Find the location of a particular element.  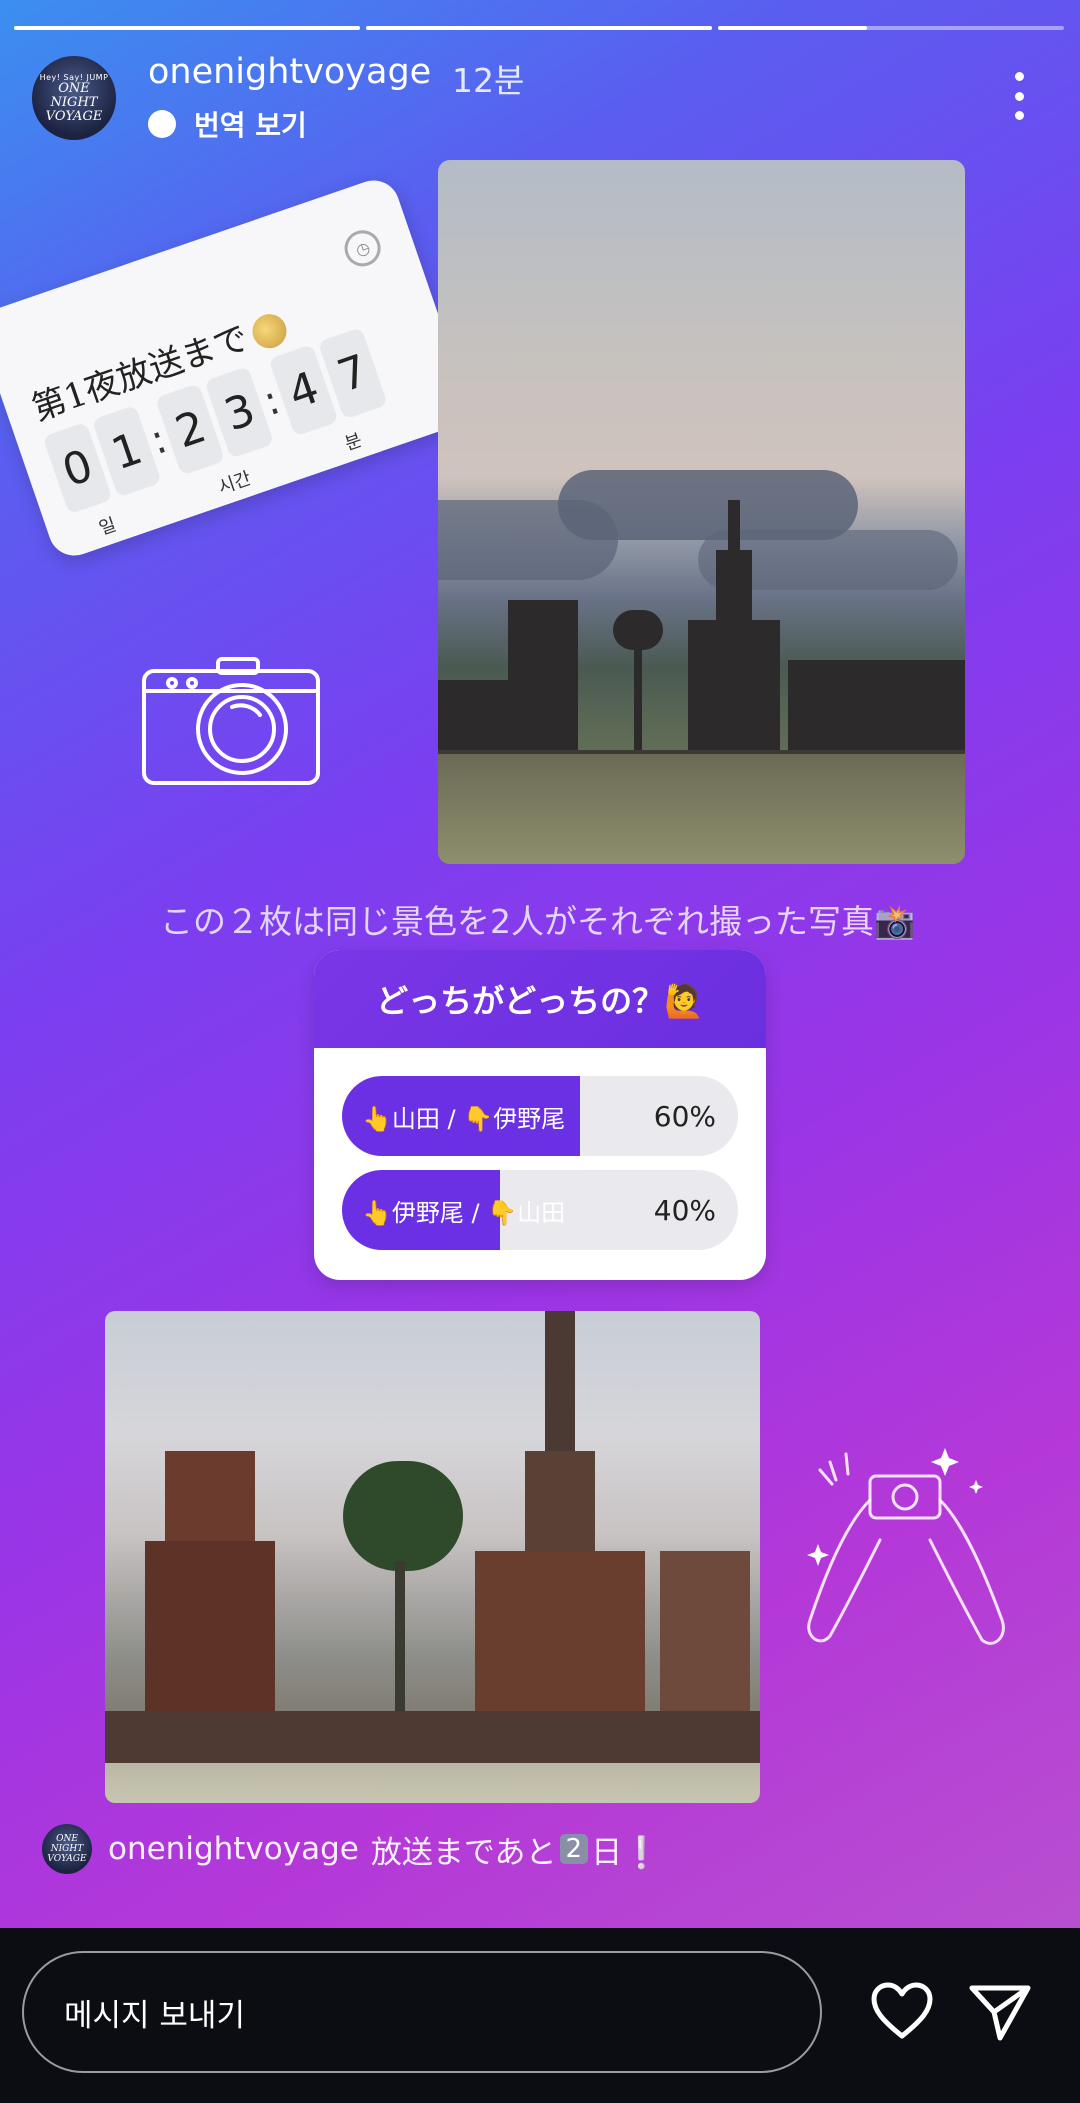

poll-option-2: 👆伊野尾 / 👇山田 40% is located at coordinates (540, 1210).